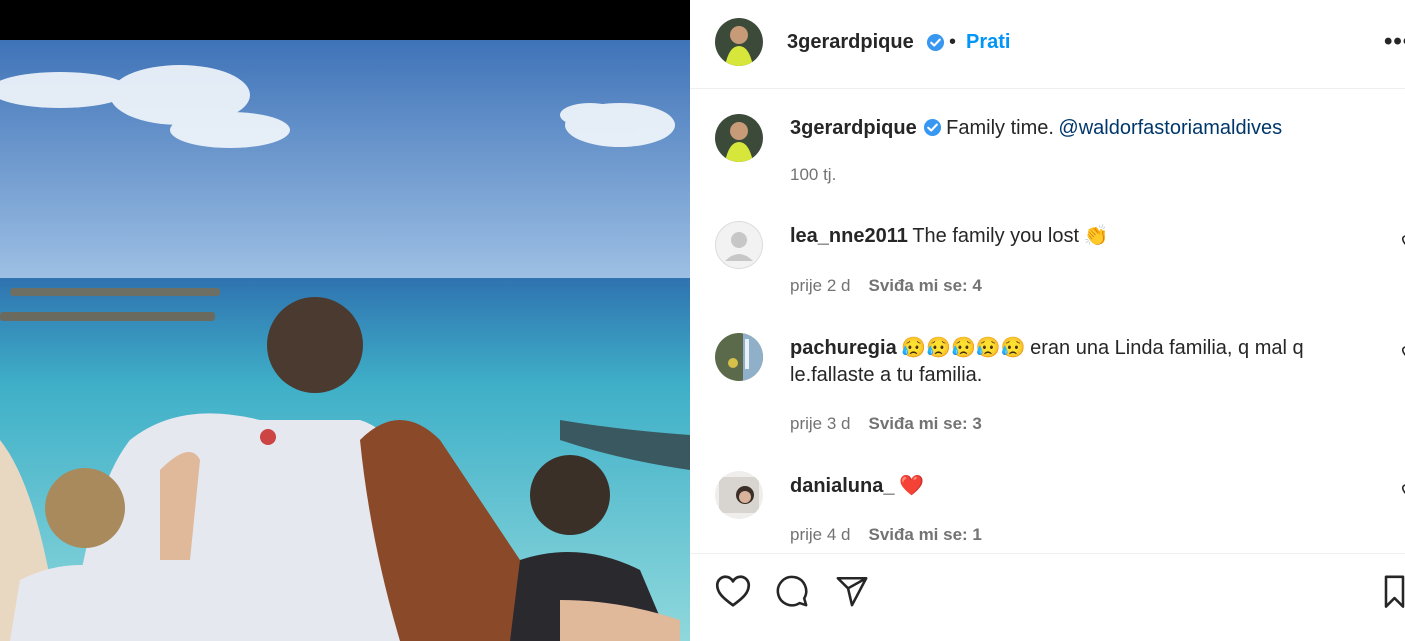  I want to click on comment-emoji: ❤️, so click(911, 486).